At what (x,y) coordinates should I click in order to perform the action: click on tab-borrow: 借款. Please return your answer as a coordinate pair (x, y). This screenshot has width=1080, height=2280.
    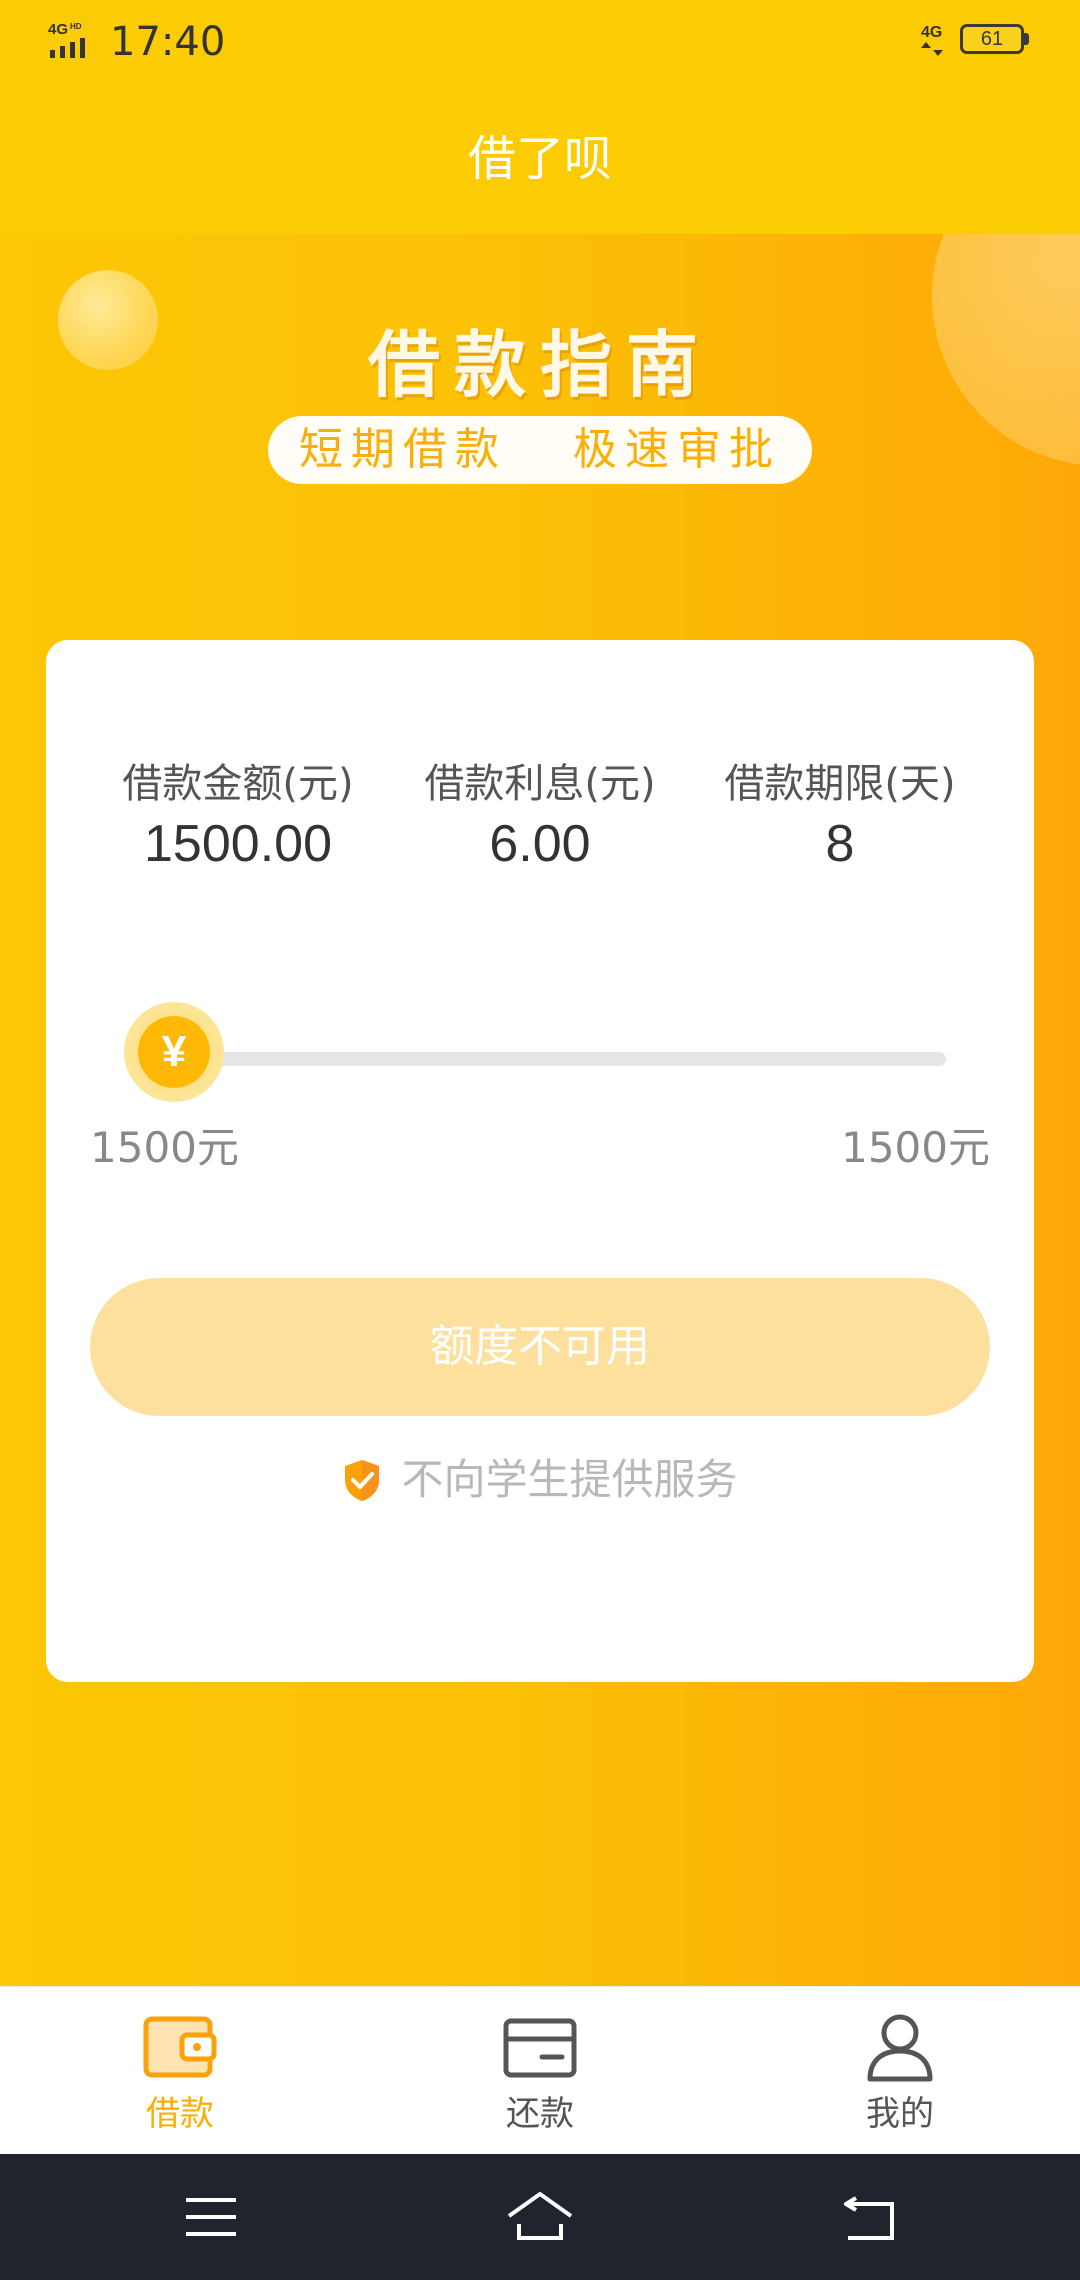
    Looking at the image, I should click on (180, 2071).